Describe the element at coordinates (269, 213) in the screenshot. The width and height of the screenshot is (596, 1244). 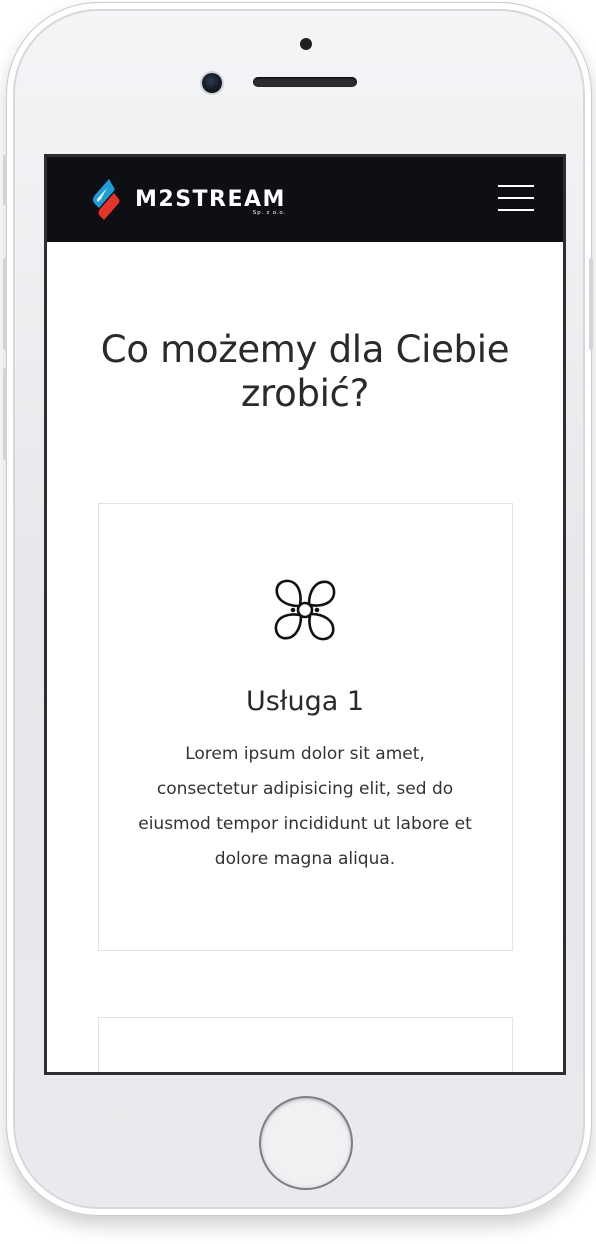
I see `brand-suffix: Sp. z o.o.` at that location.